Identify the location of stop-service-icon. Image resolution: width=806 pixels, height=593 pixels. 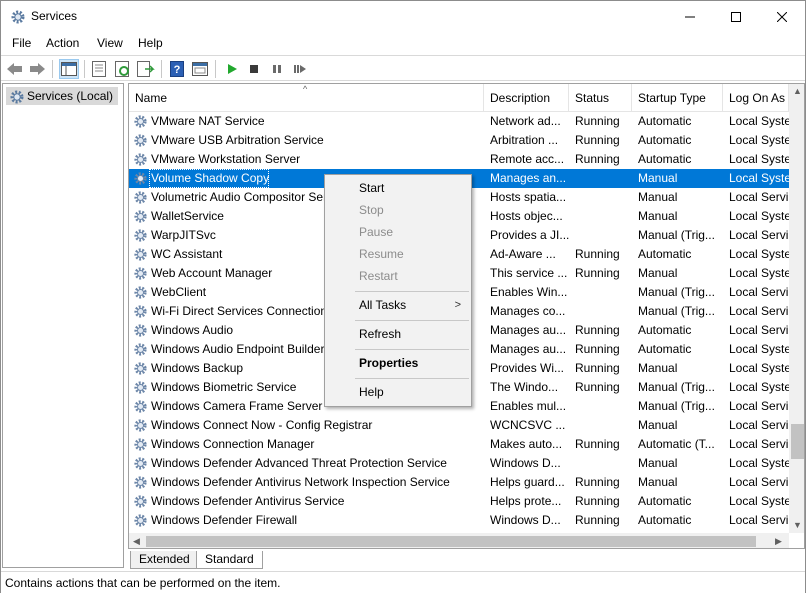
(254, 69).